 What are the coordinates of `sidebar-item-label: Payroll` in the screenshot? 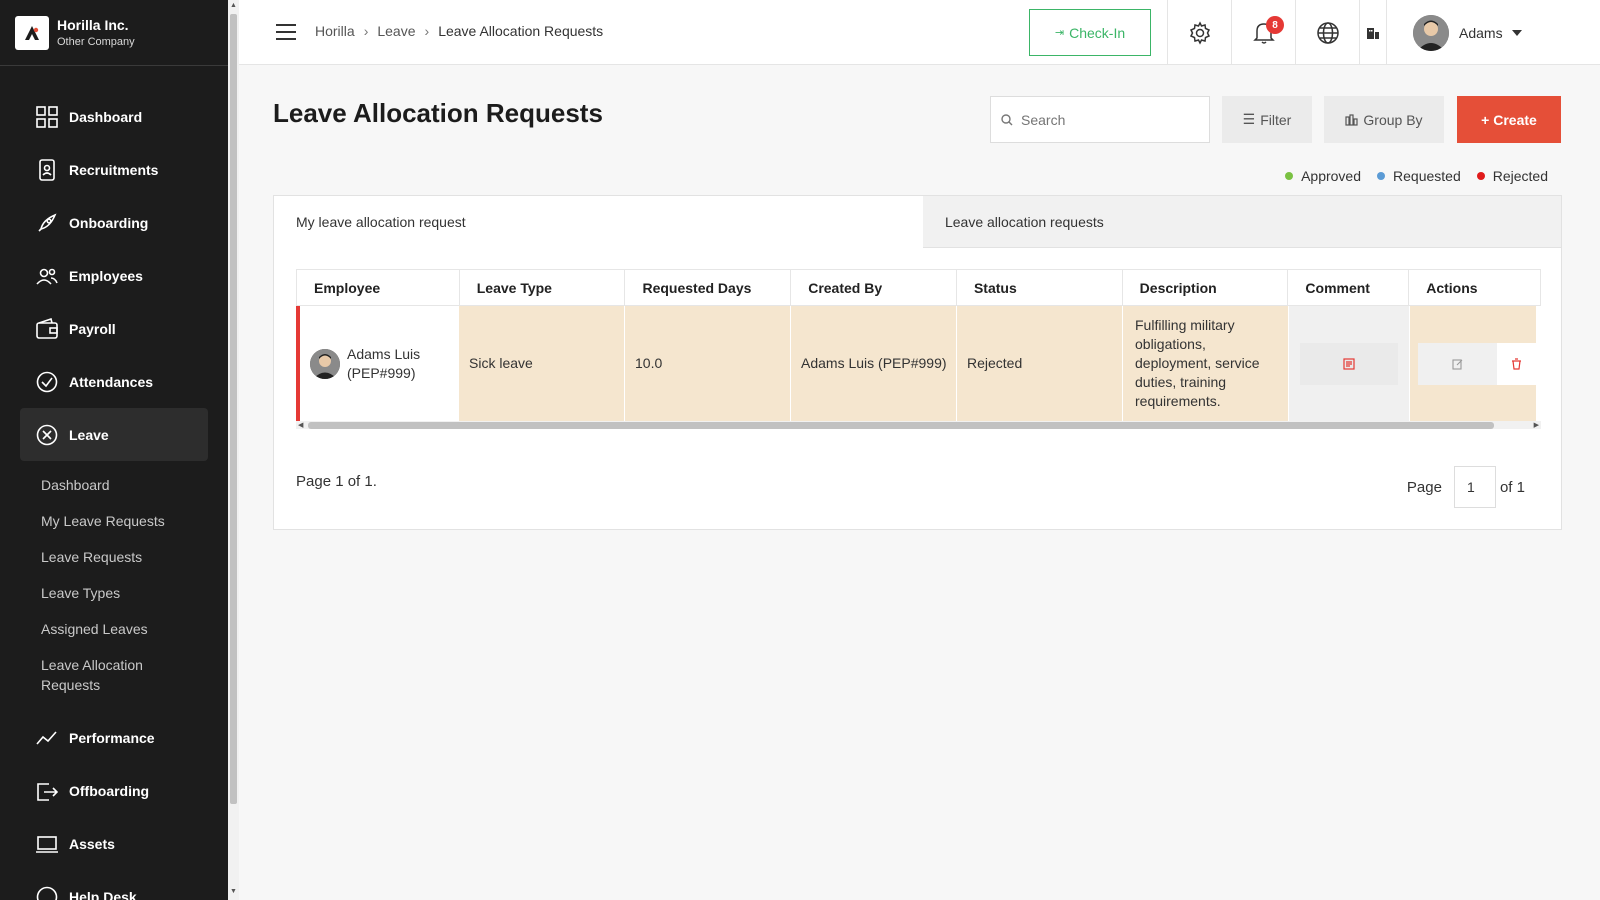 It's located at (92, 328).